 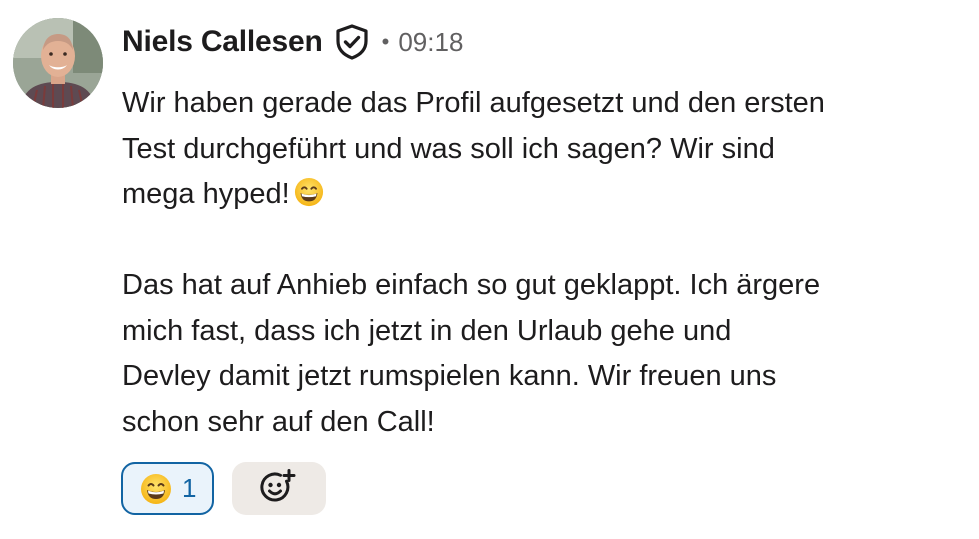 I want to click on avatar-photo, so click(x=58, y=63).